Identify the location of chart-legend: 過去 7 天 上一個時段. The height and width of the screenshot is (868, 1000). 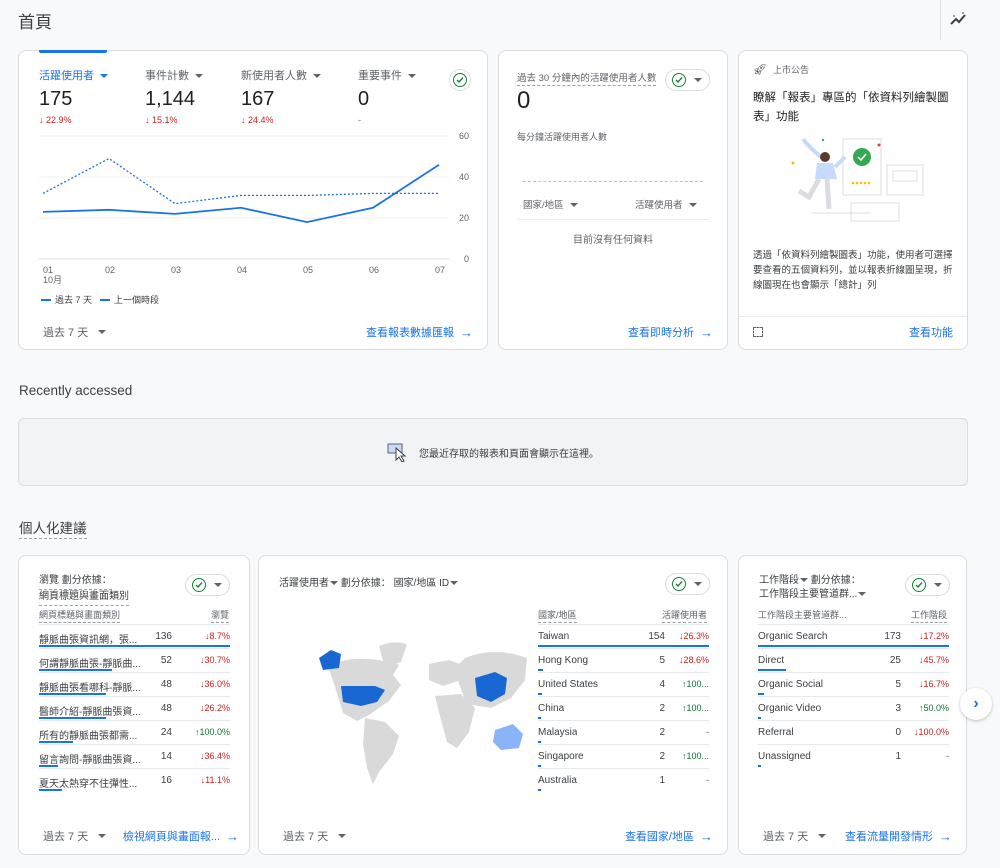
(100, 299).